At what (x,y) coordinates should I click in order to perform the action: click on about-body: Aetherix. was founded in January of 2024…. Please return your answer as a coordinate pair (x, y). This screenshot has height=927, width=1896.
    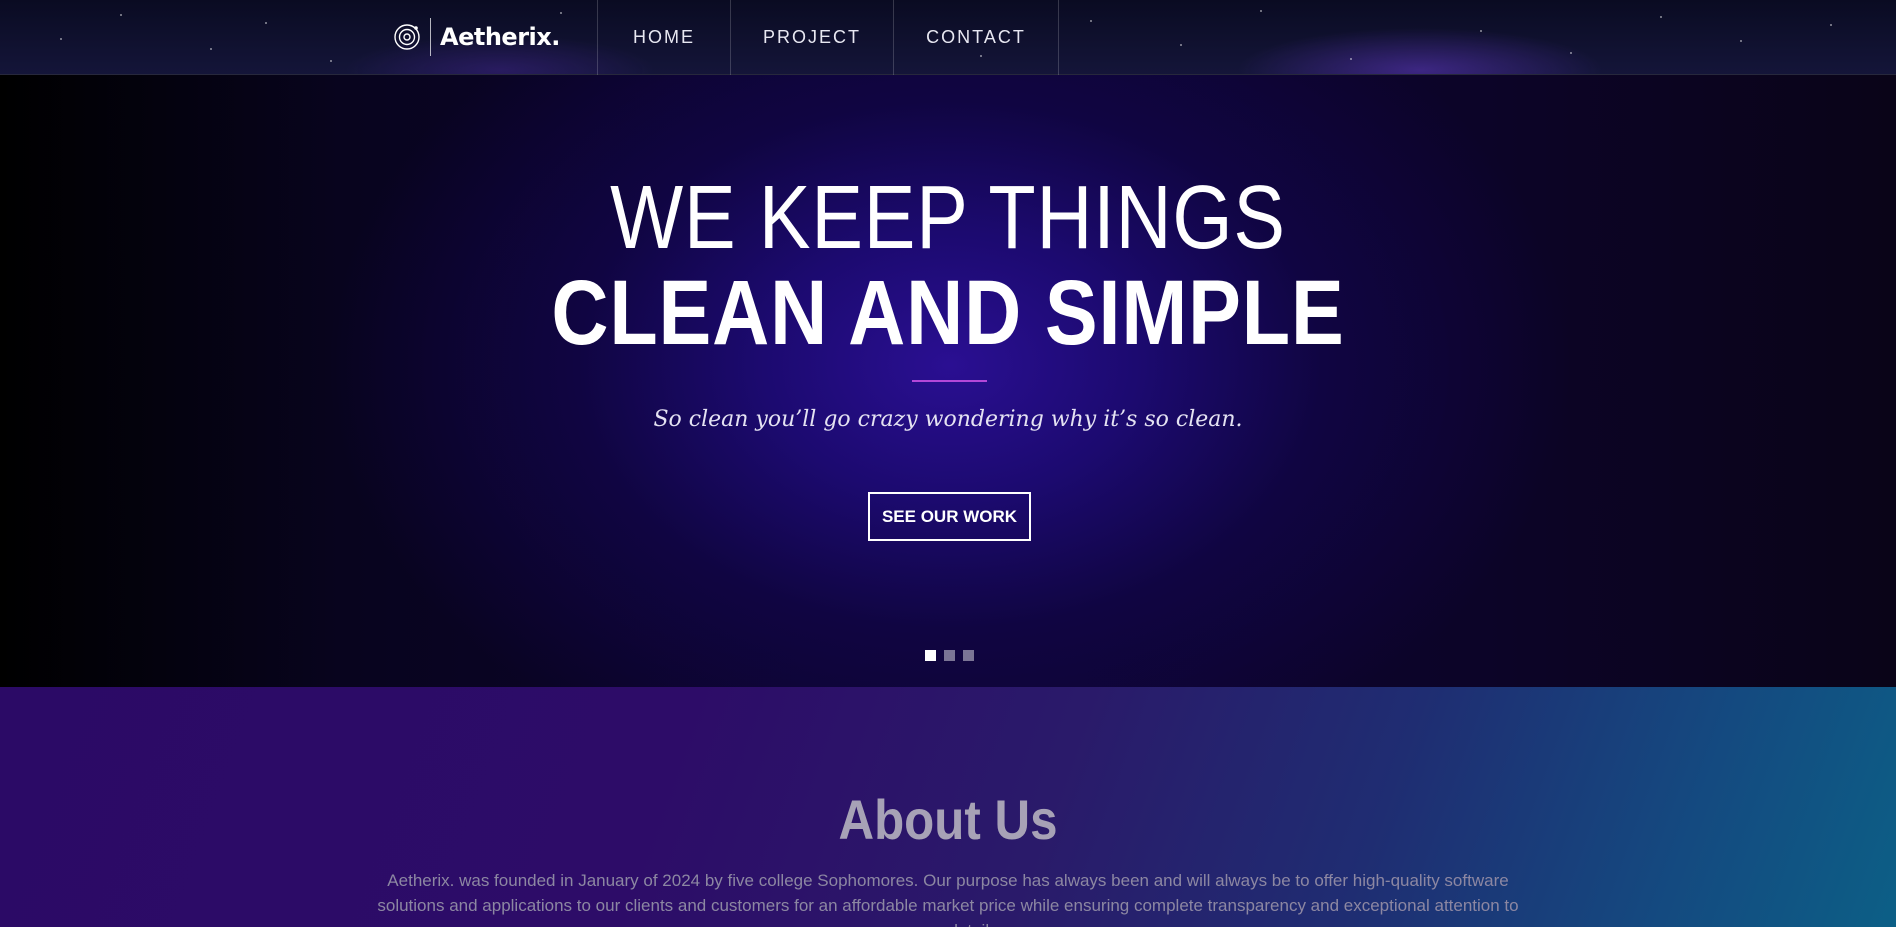
    Looking at the image, I should click on (948, 899).